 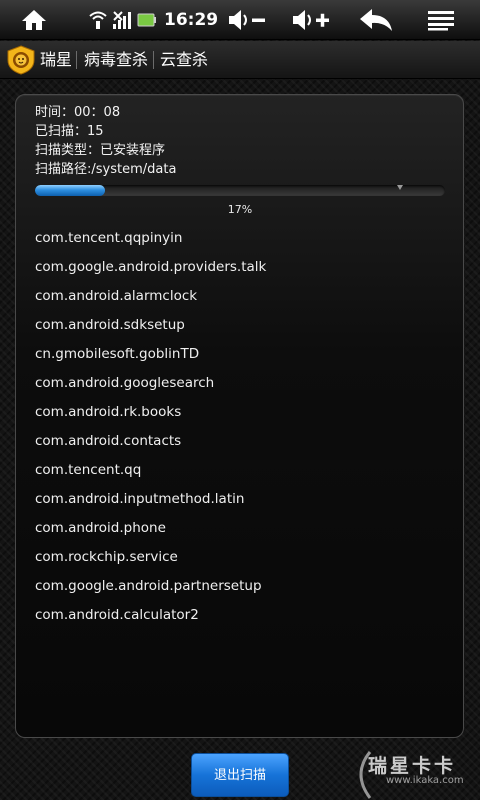 What do you see at coordinates (109, 238) in the screenshot?
I see `package-item: com.tencent.qqpinyin` at bounding box center [109, 238].